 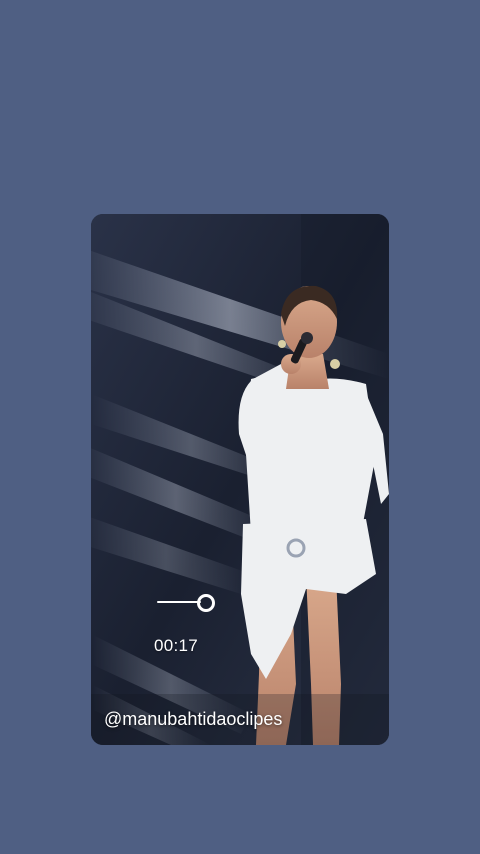 I want to click on seek-knob-icon, so click(x=206, y=603).